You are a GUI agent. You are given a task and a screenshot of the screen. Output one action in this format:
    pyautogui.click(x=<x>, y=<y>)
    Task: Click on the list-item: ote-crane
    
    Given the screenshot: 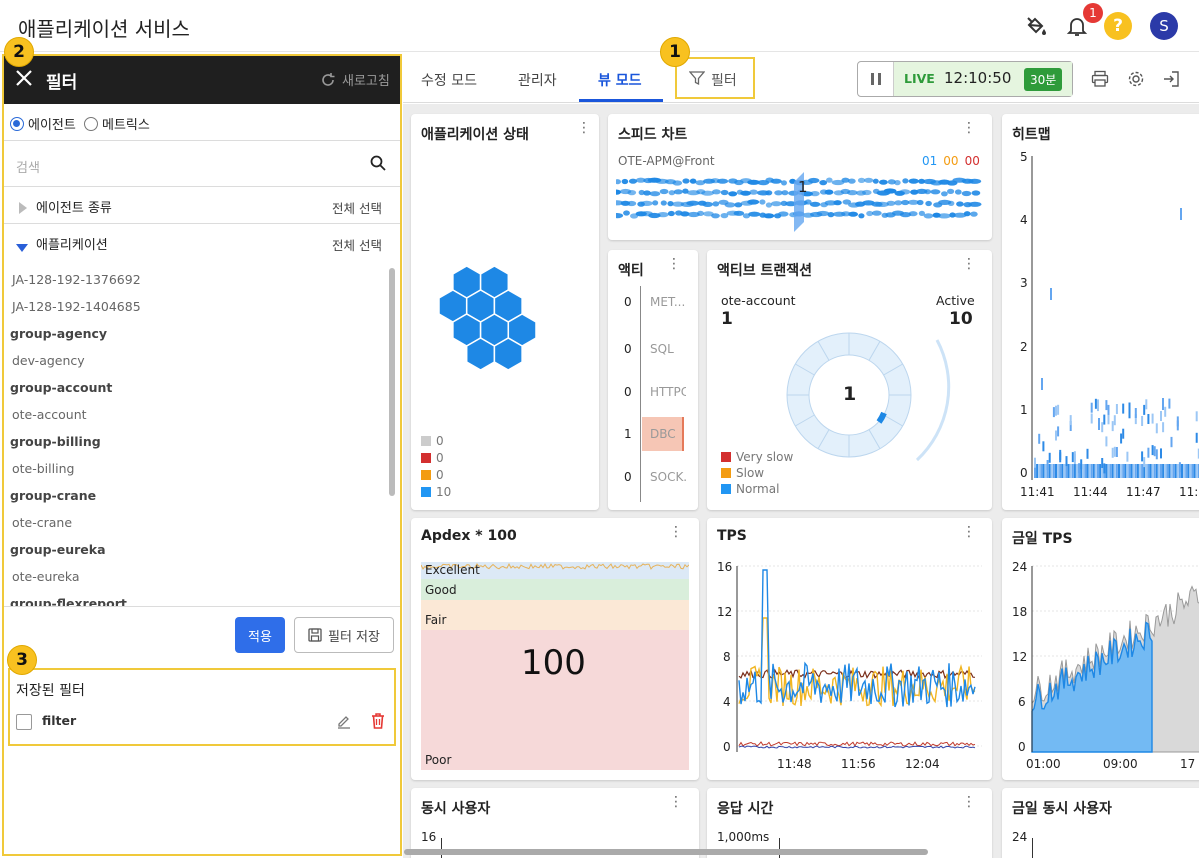 What is the action you would take?
    pyautogui.click(x=42, y=522)
    